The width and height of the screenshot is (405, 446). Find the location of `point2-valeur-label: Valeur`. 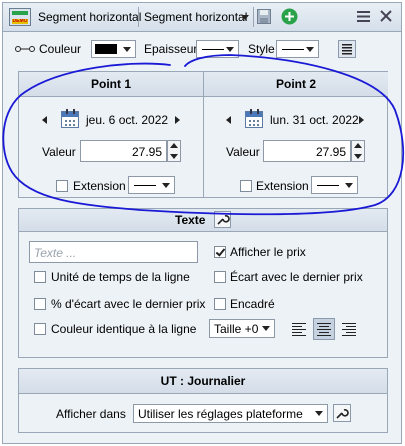

point2-valeur-label: Valeur is located at coordinates (243, 152).